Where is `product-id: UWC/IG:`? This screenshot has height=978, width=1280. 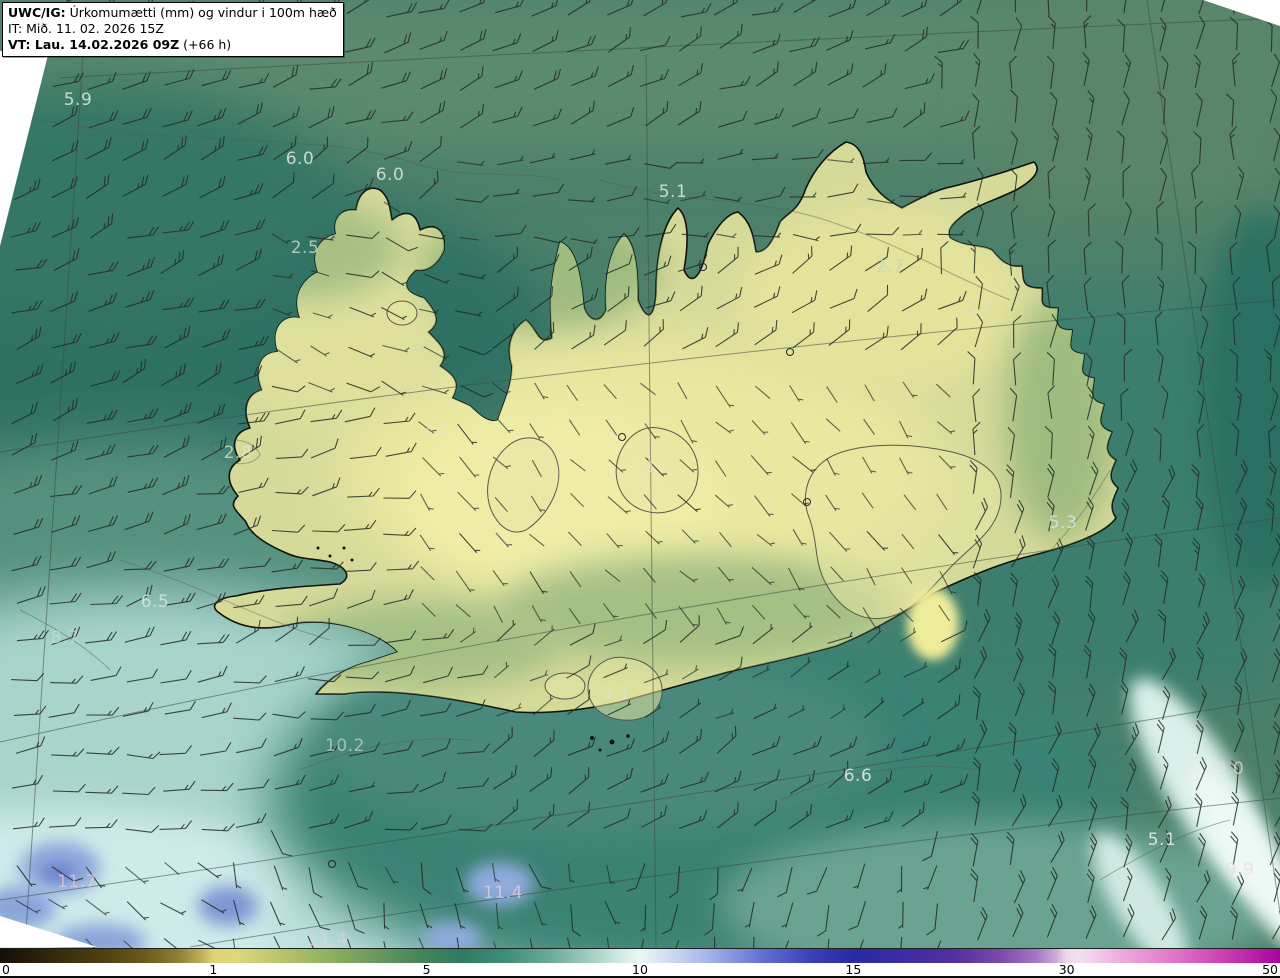 product-id: UWC/IG: is located at coordinates (37, 12).